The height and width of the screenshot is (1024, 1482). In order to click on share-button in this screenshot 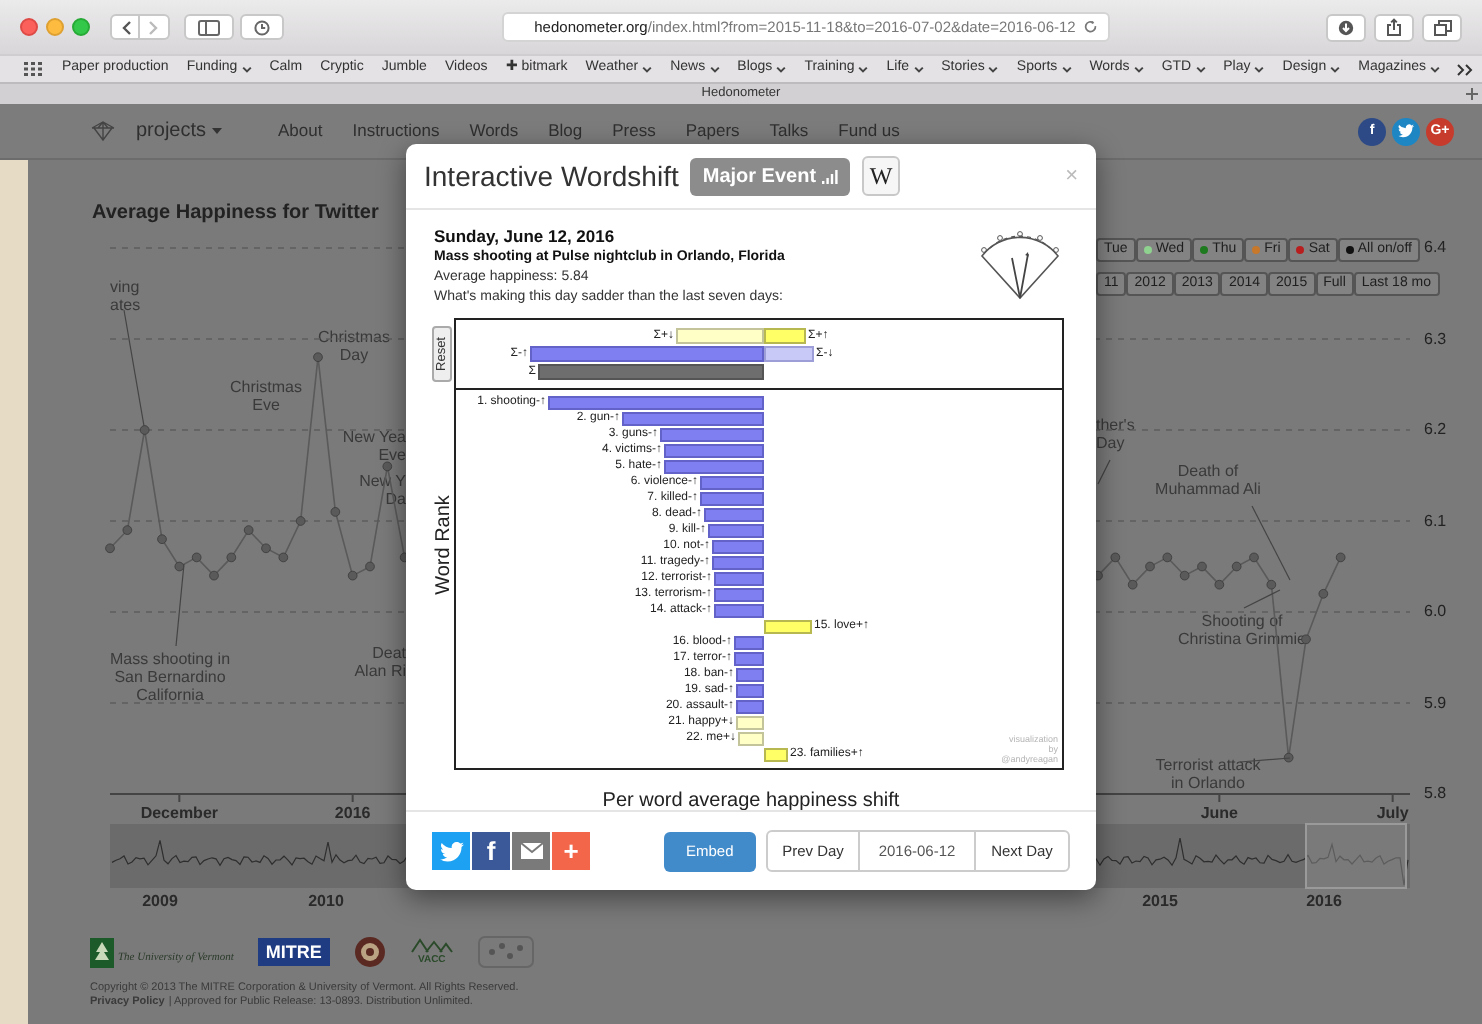, I will do `click(1394, 27)`.